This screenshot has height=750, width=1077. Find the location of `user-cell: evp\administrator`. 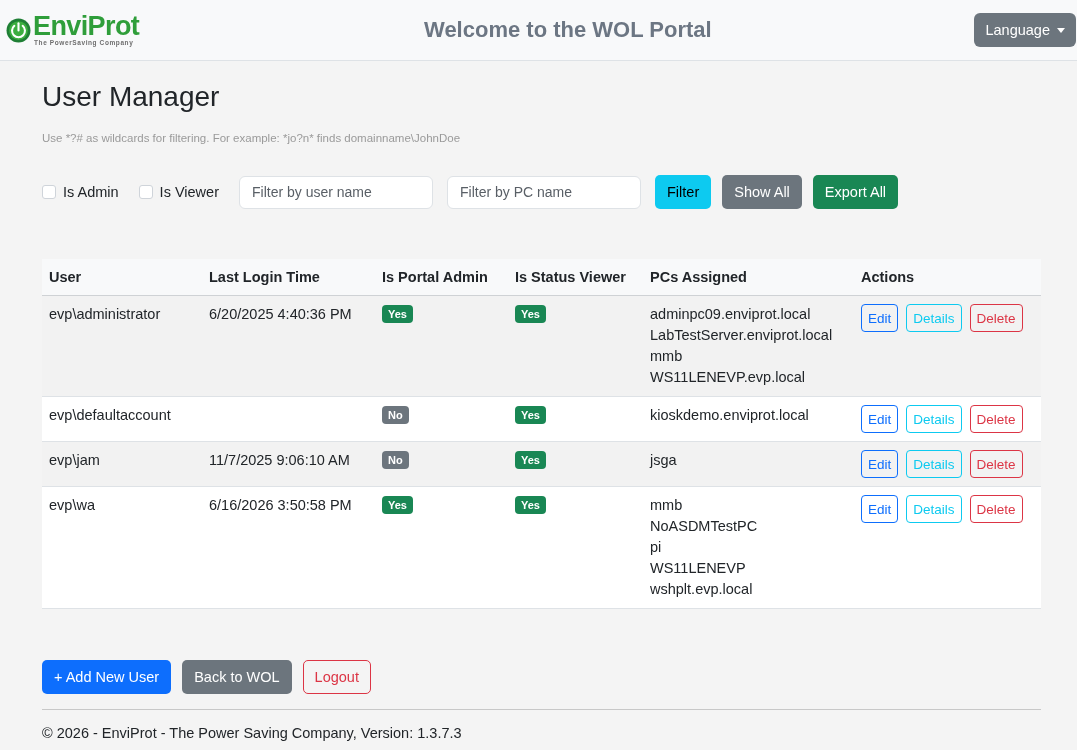

user-cell: evp\administrator is located at coordinates (122, 346).